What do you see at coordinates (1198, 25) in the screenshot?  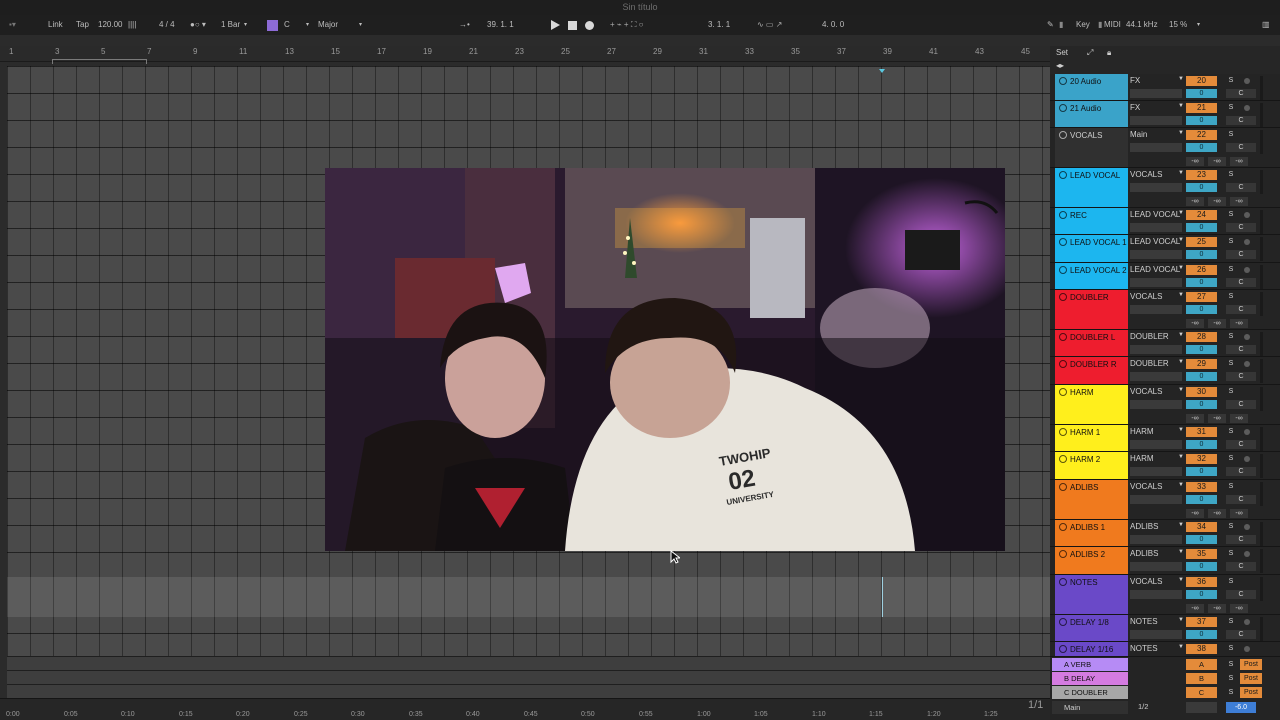 I see `cpu-chevron-icon: ▾` at bounding box center [1198, 25].